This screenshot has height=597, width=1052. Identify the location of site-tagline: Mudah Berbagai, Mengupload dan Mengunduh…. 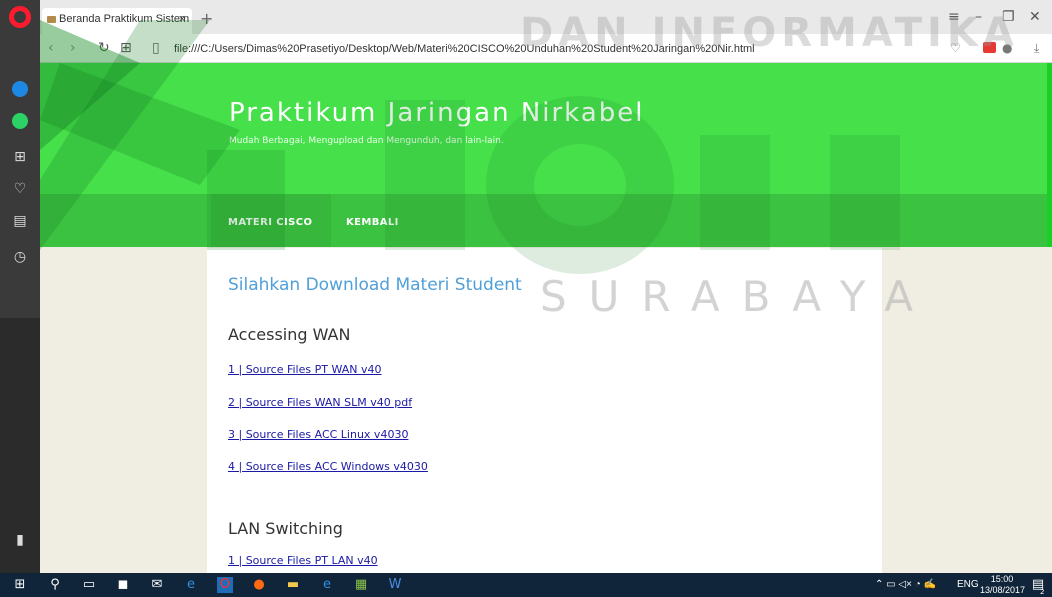
(366, 141).